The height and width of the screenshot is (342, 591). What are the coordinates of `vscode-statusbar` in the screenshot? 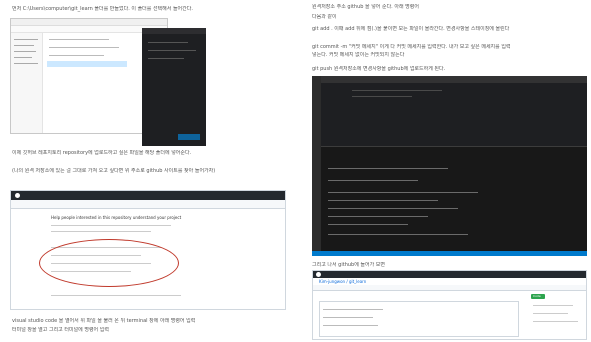 It's located at (449, 253).